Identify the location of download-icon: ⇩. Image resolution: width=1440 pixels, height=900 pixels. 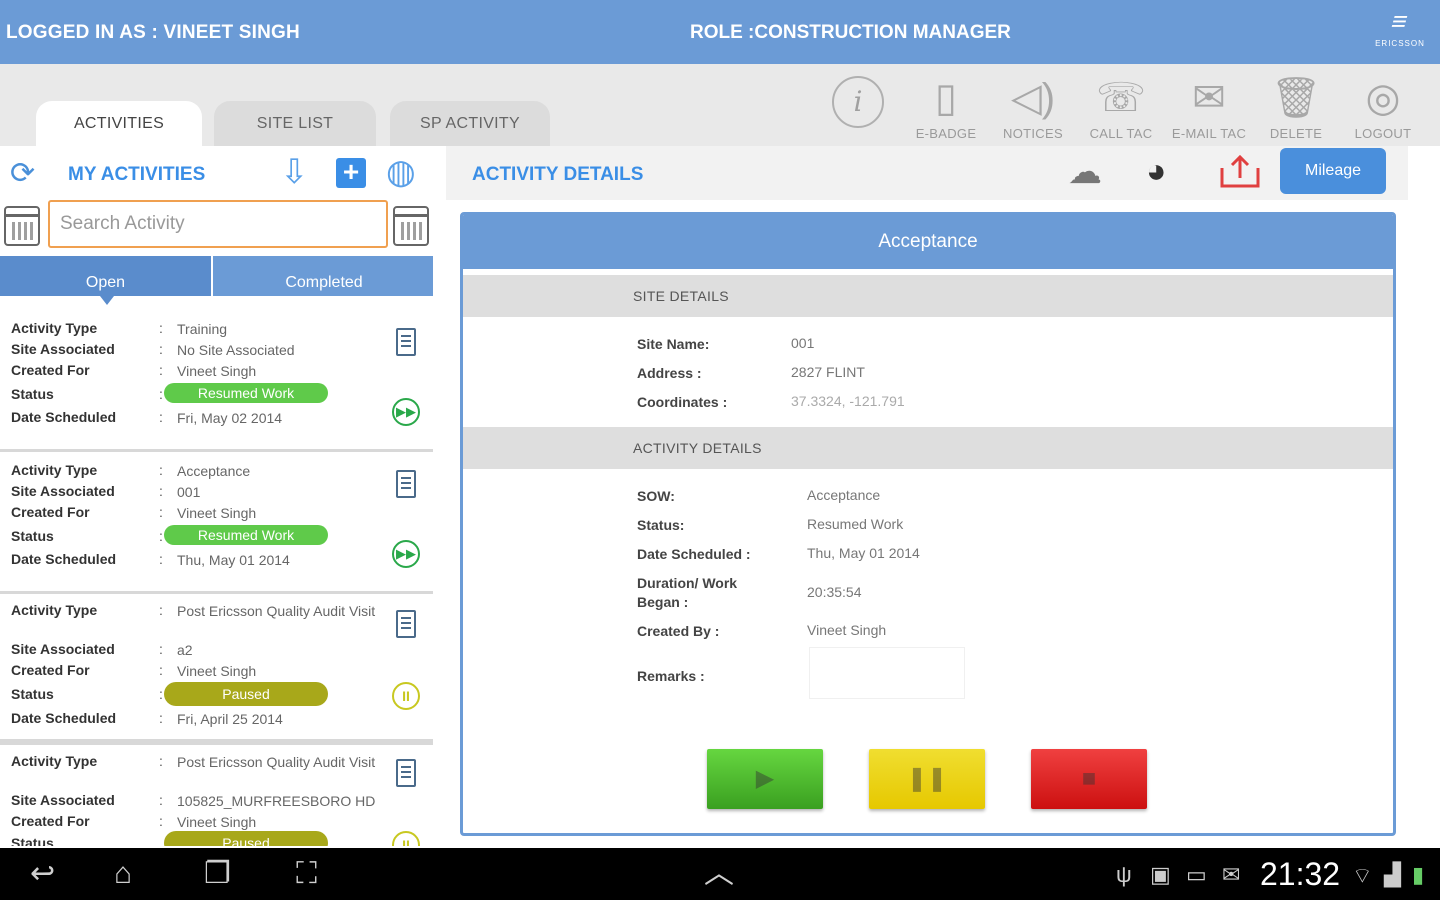
(294, 172).